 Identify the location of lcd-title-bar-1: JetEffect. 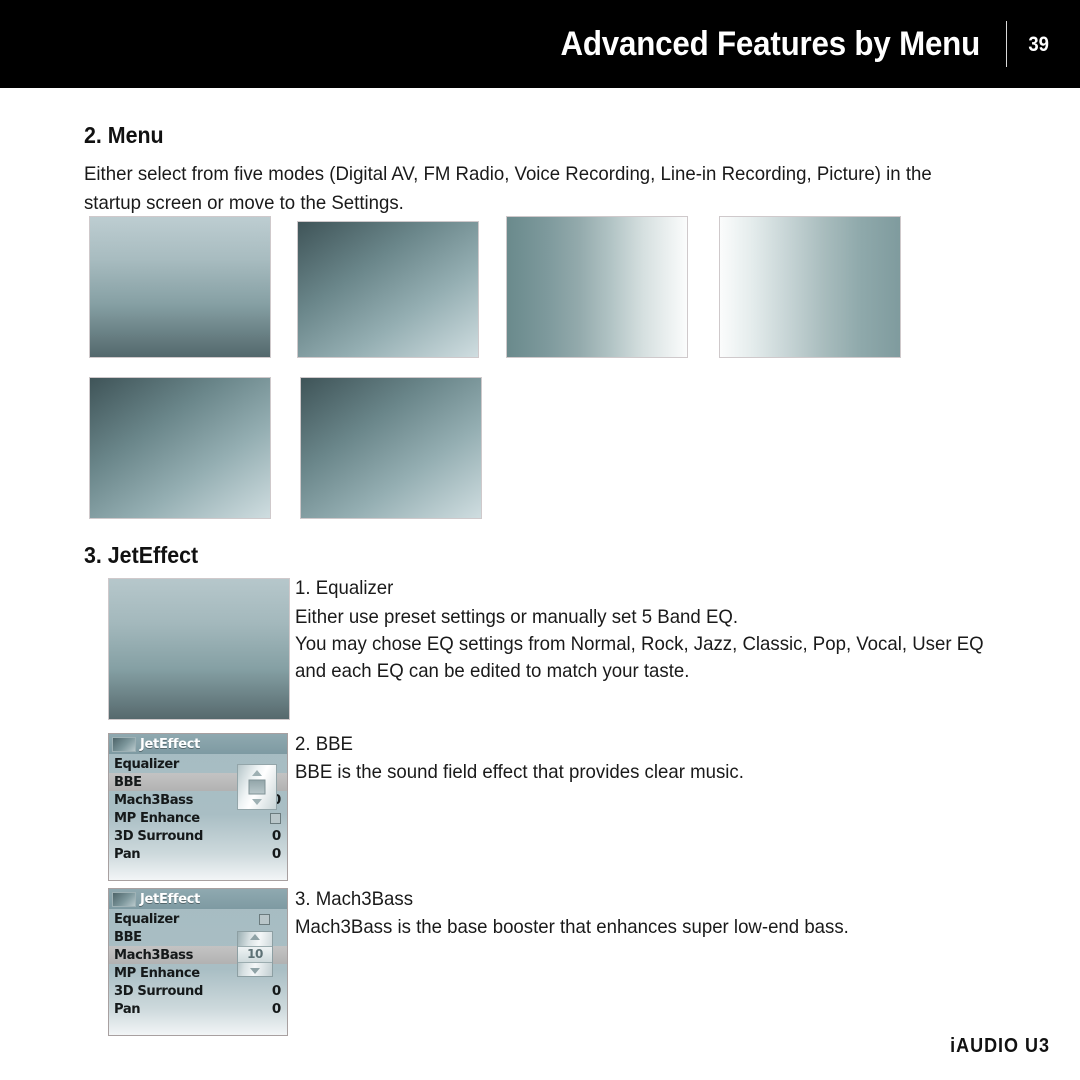
(198, 744).